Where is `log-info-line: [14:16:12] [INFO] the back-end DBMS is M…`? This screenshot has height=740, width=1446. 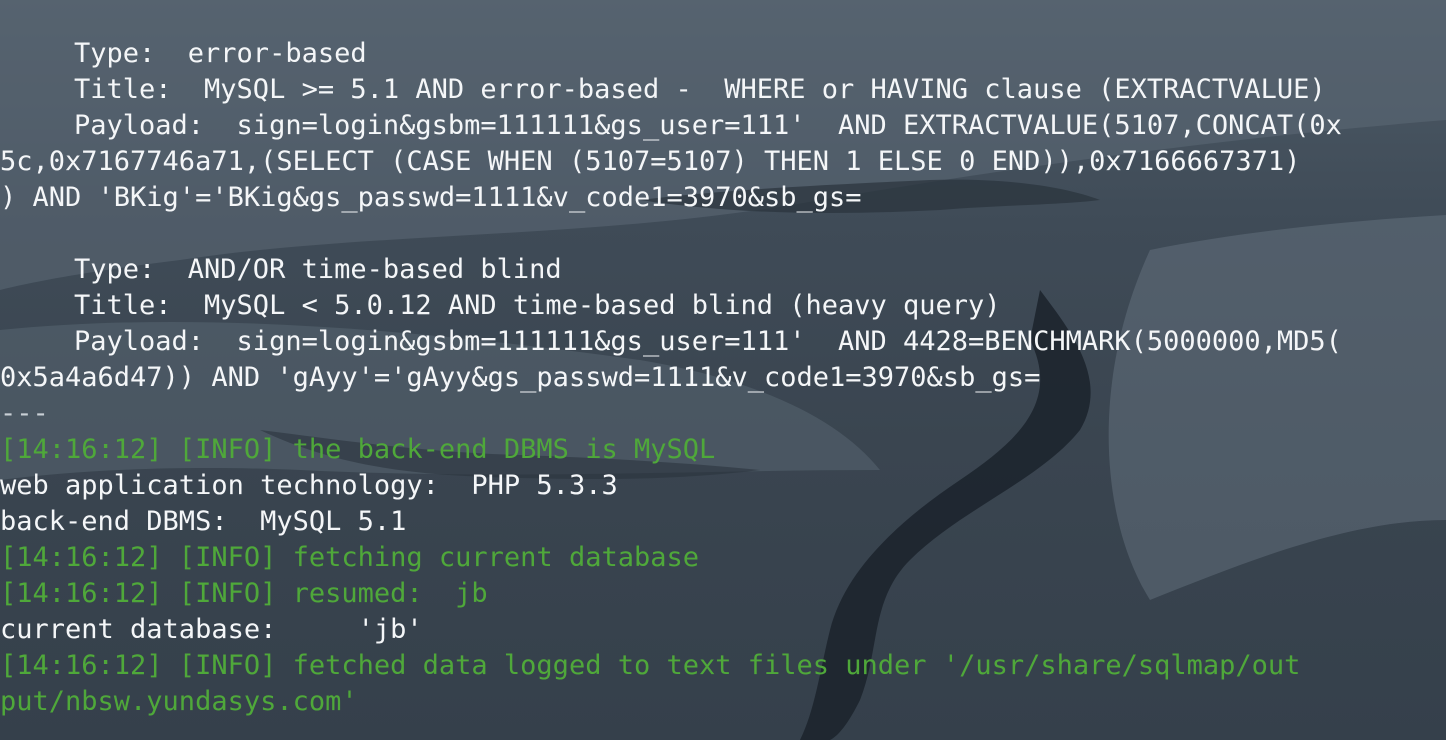 log-info-line: [14:16:12] [INFO] the back-end DBMS is M… is located at coordinates (358, 449).